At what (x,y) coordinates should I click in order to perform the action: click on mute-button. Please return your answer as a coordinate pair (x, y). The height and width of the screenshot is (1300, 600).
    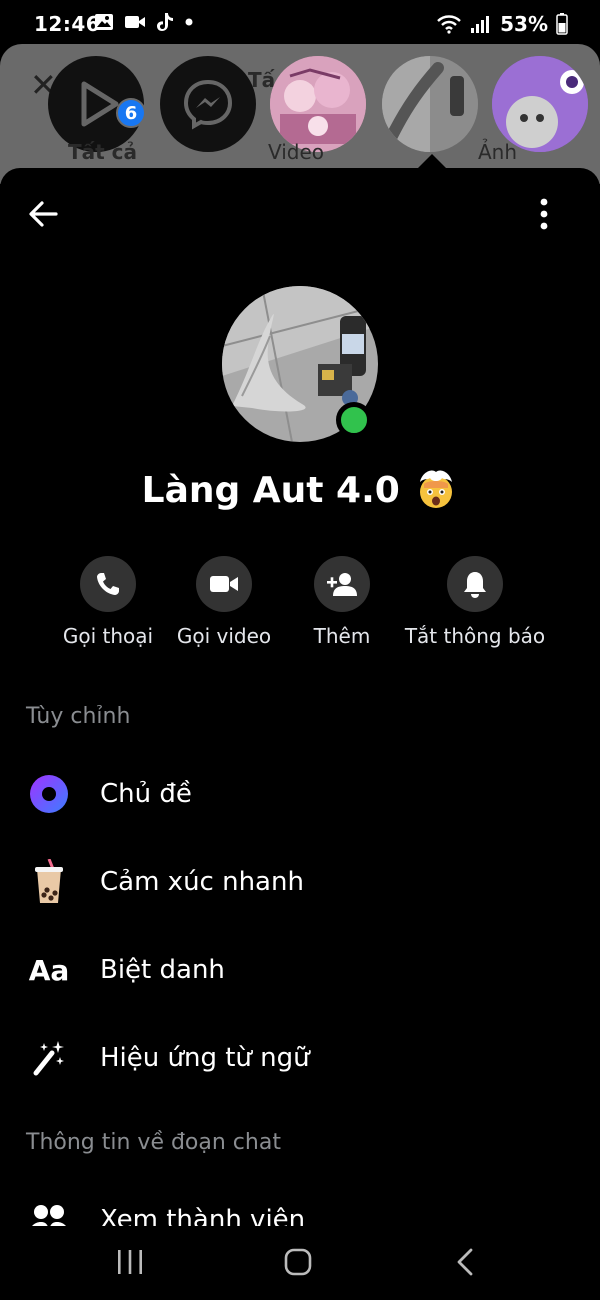
    Looking at the image, I should click on (475, 584).